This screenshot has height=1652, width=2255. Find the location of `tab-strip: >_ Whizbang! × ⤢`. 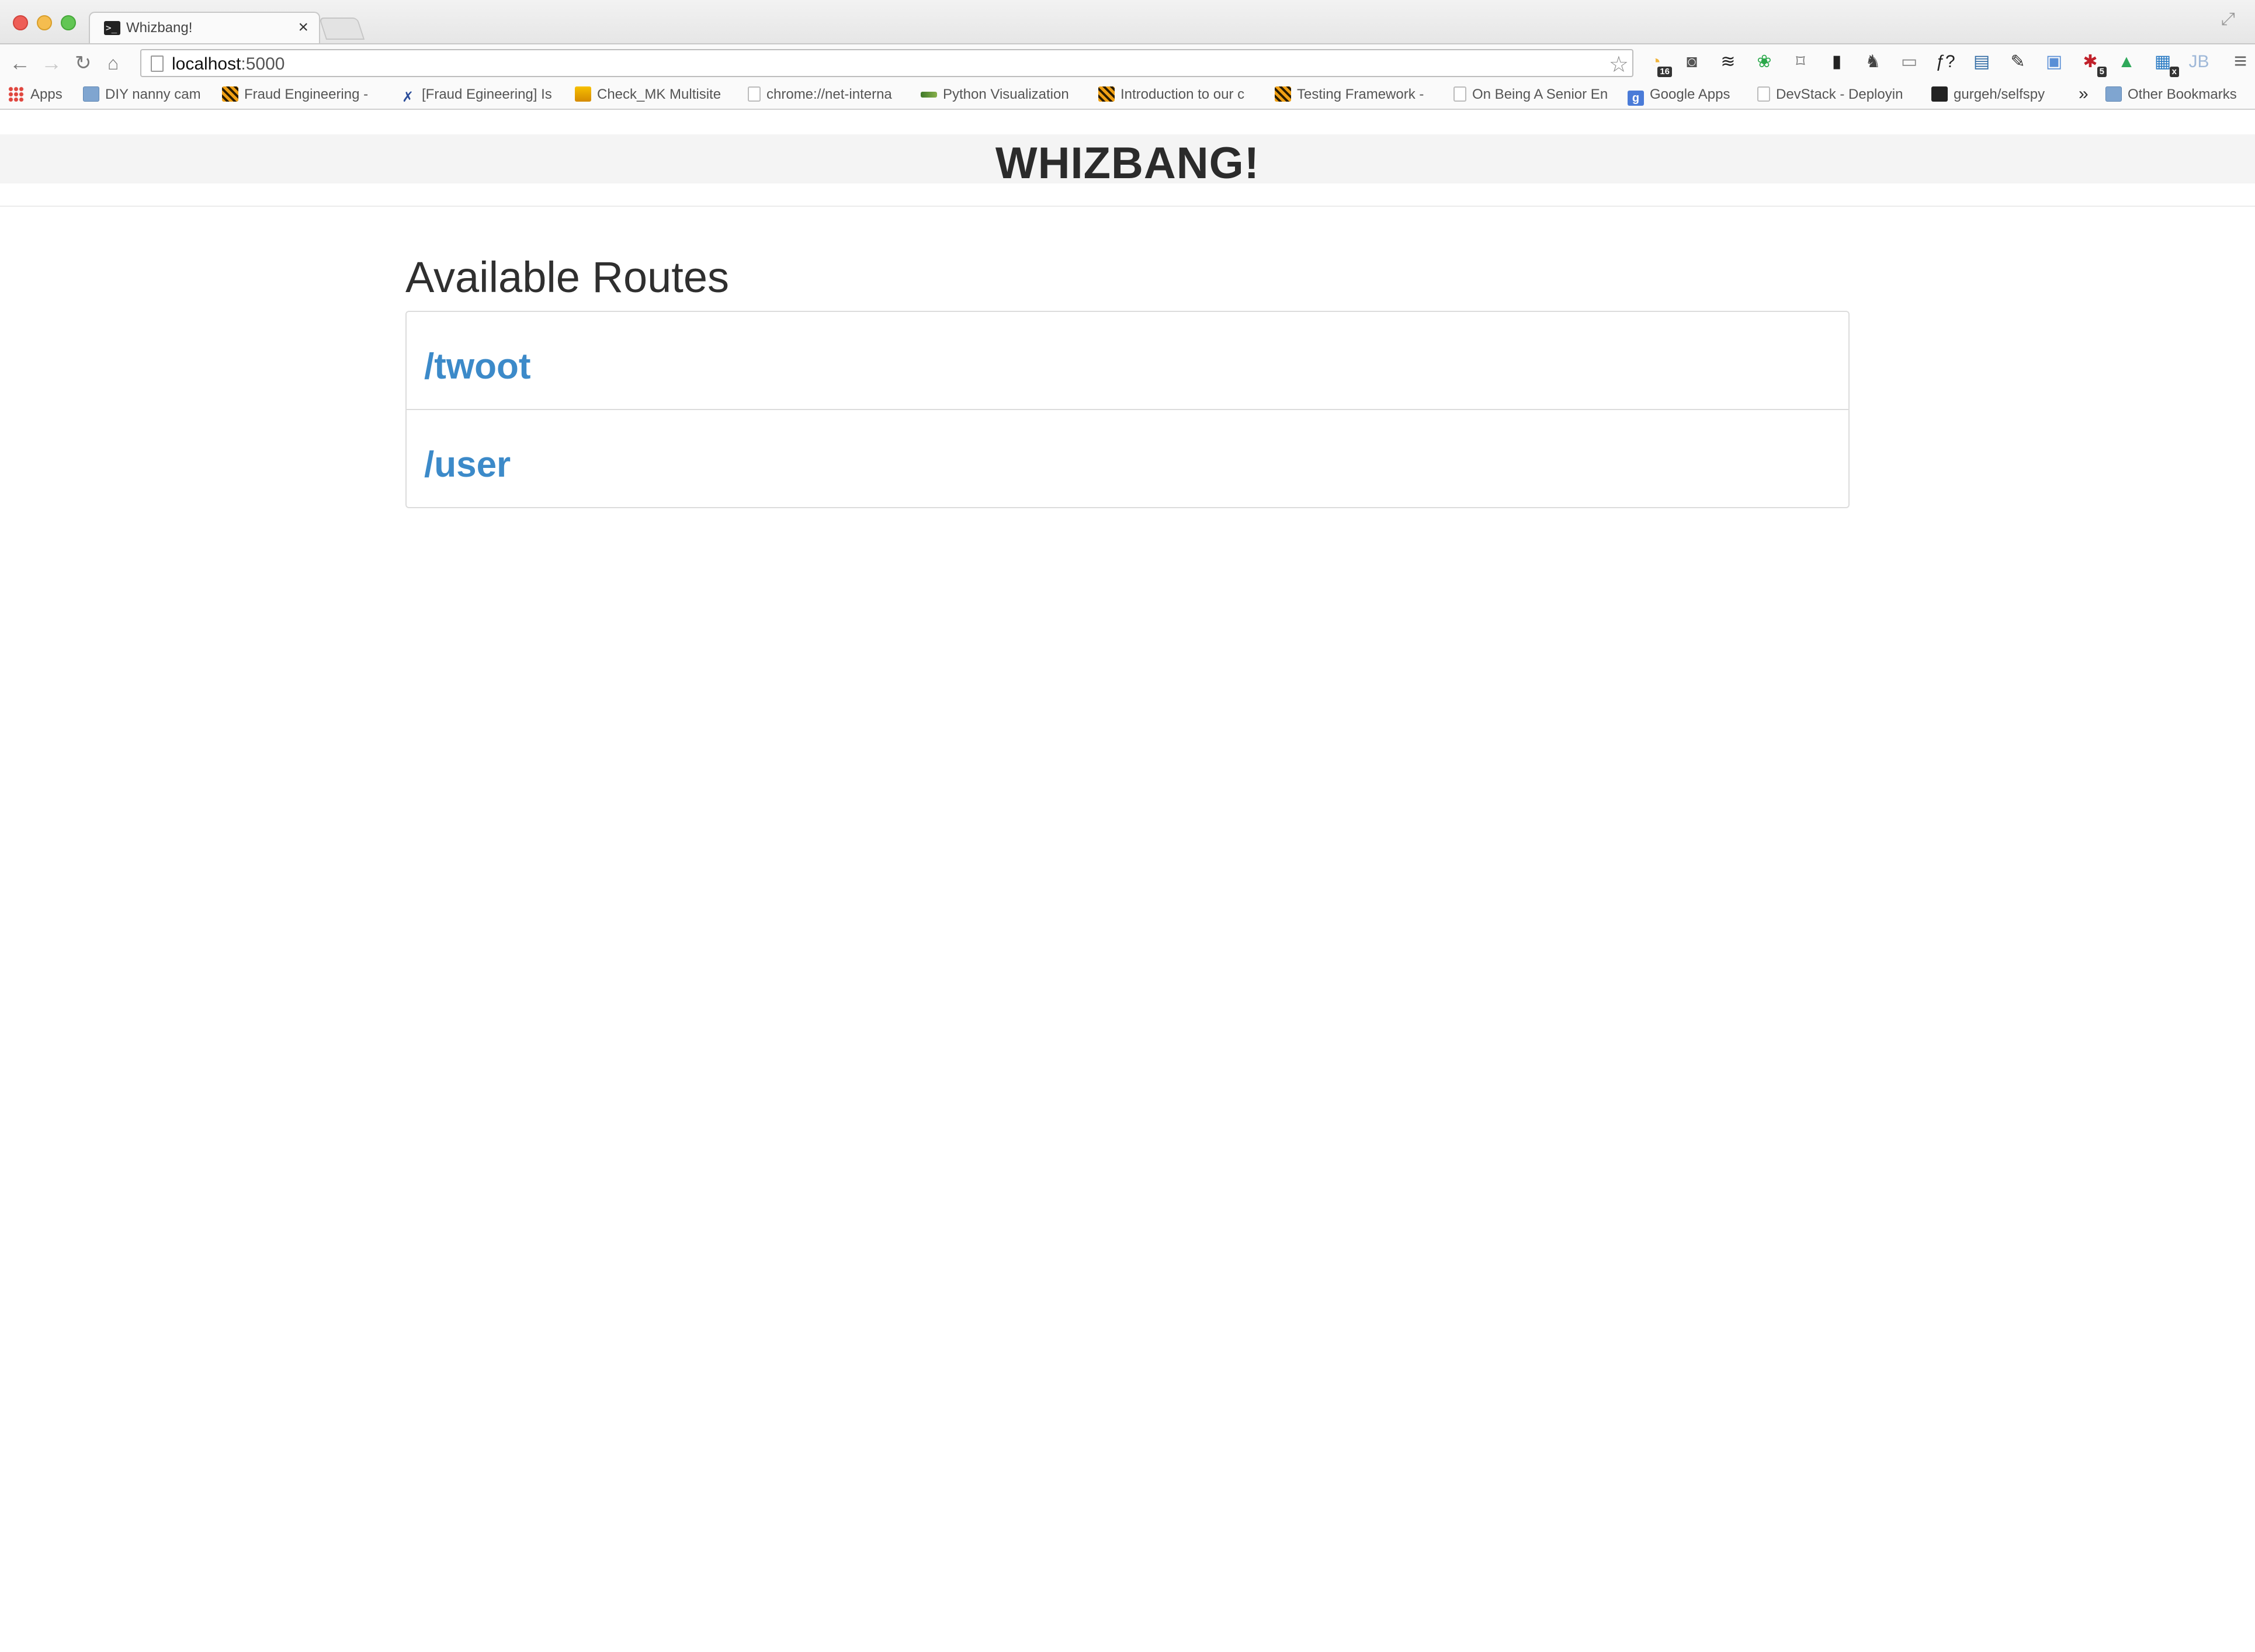

tab-strip: >_ Whizbang! × ⤢ is located at coordinates (1127, 22).